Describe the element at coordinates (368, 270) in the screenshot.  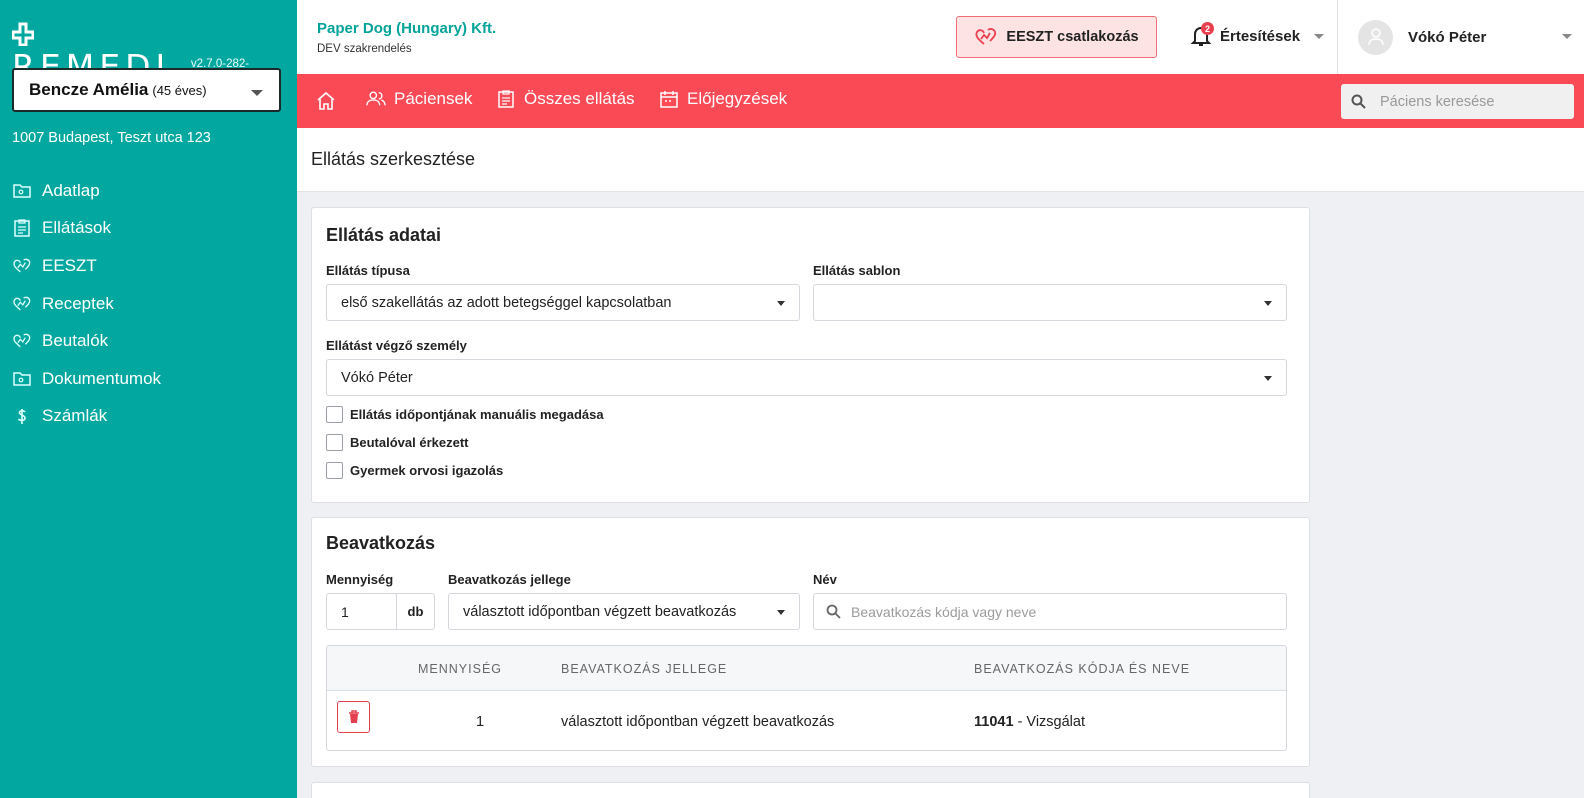
I see `ellatas-type-label: Ellátás típusa` at that location.